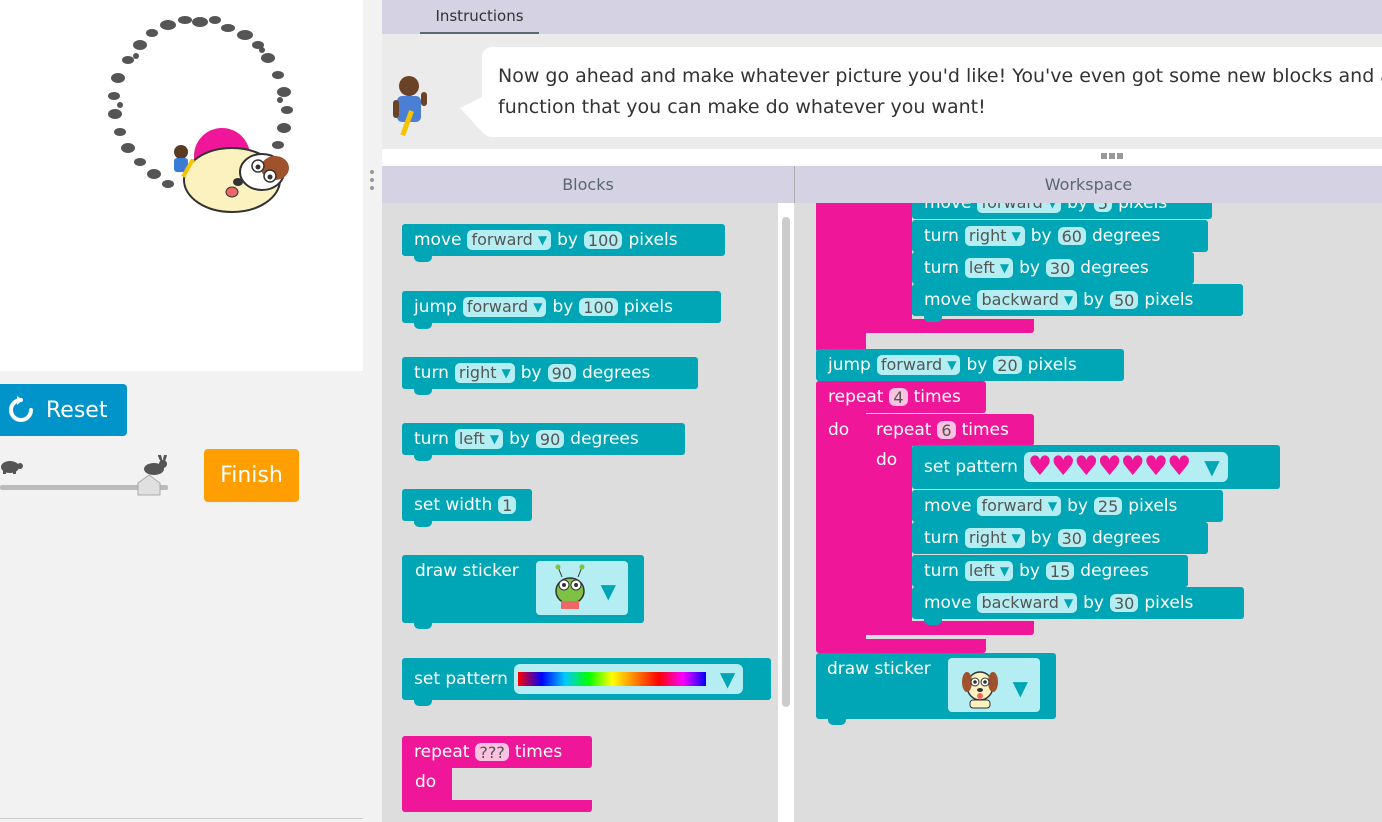  What do you see at coordinates (1007, 365) in the screenshot?
I see `distance-input: 20` at bounding box center [1007, 365].